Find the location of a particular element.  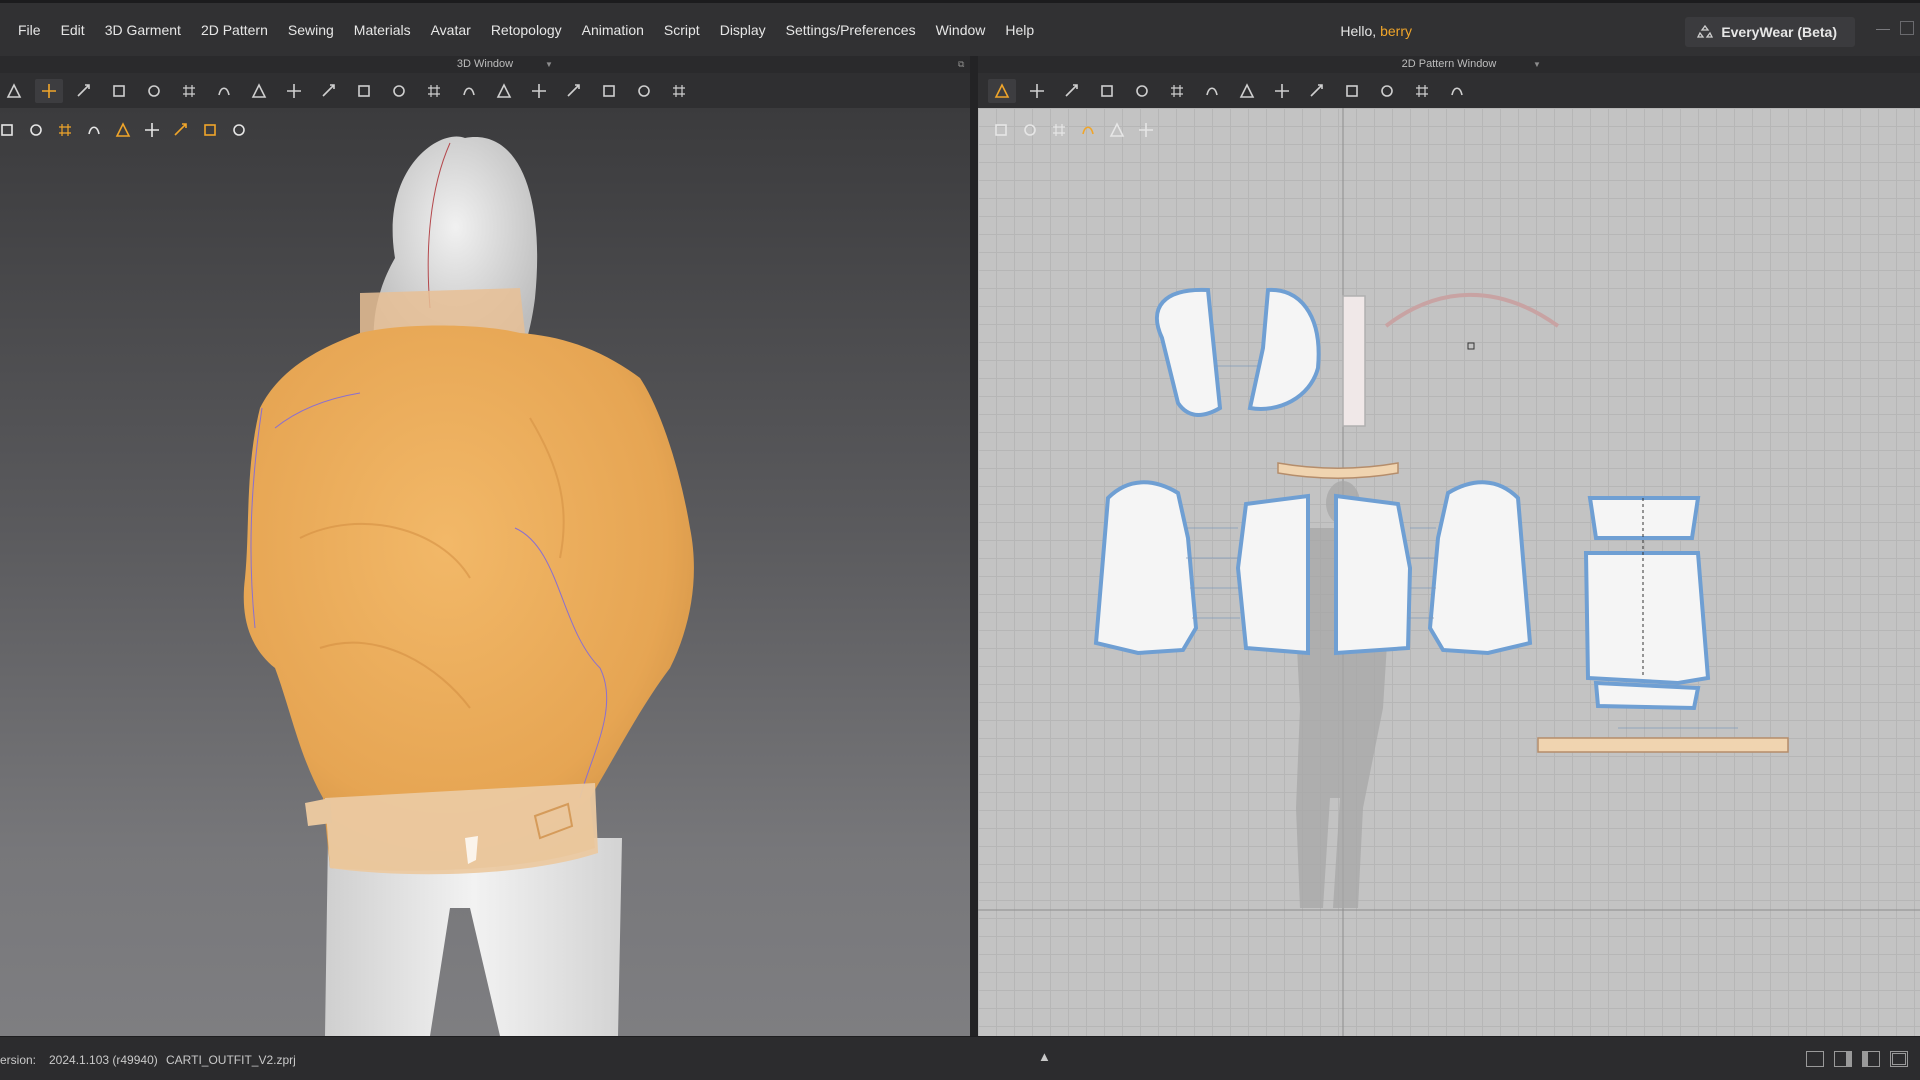

menu-avatar: Avatar is located at coordinates (451, 30).